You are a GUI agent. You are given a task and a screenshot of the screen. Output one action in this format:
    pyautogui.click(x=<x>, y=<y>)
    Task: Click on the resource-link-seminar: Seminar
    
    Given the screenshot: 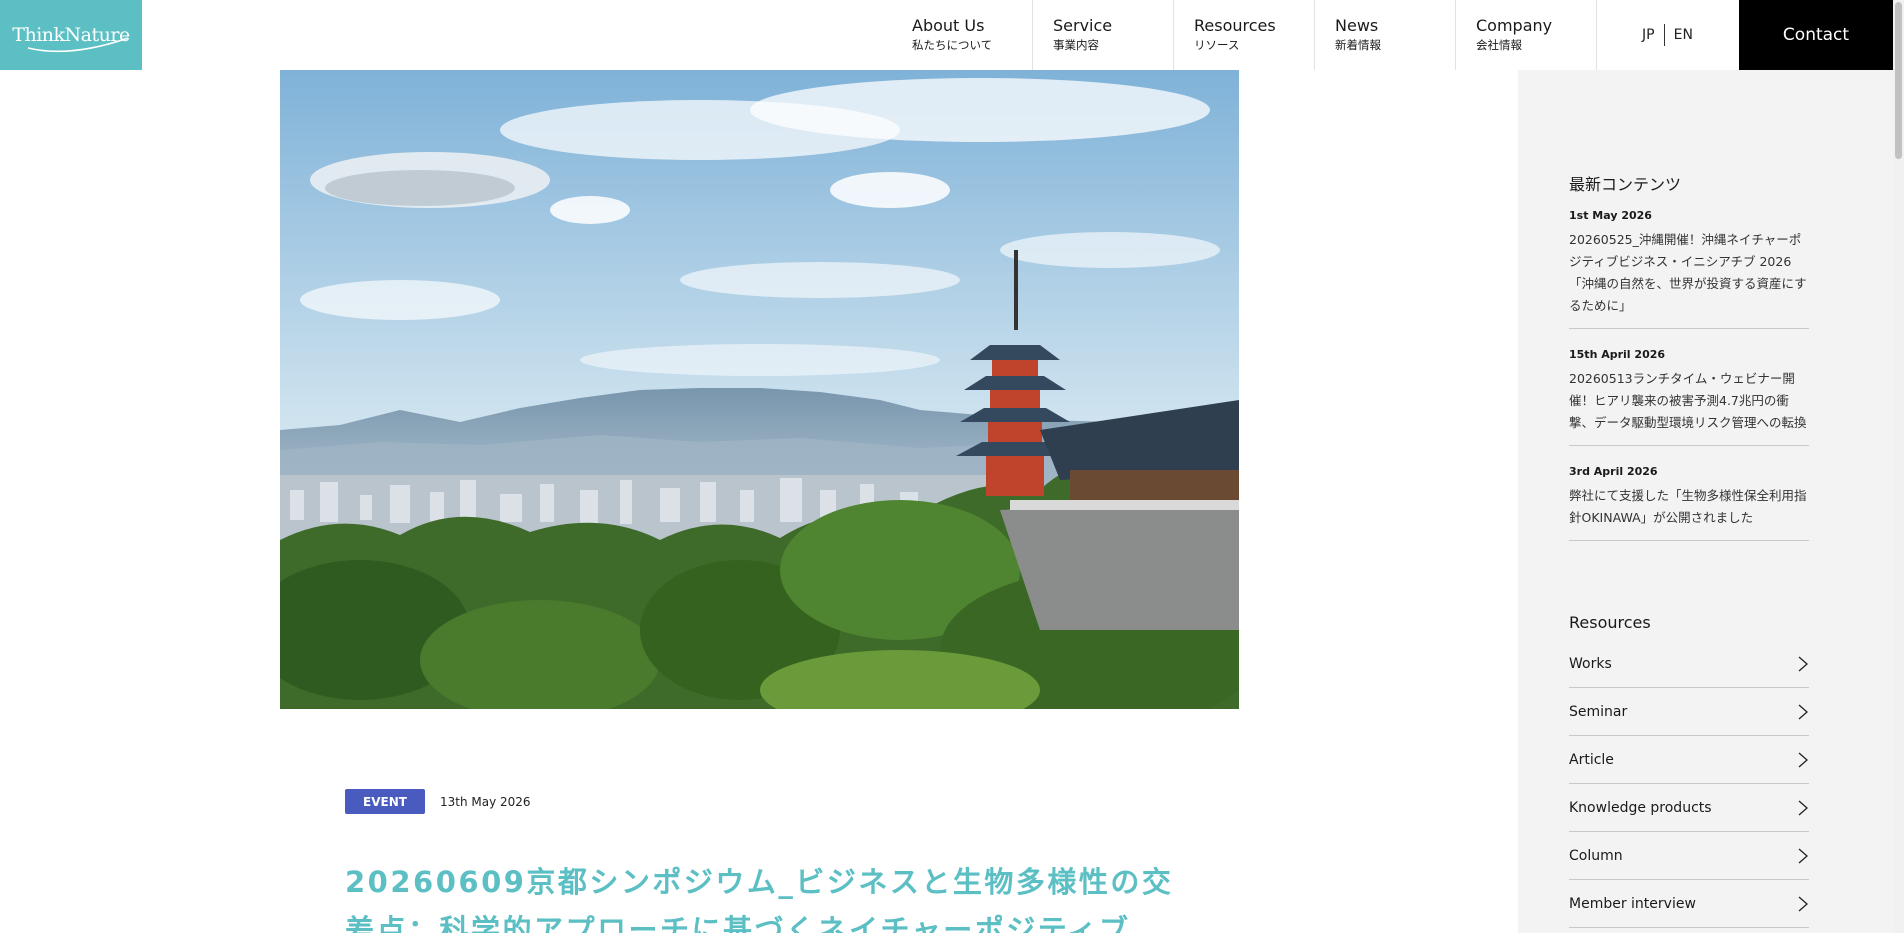 What is the action you would take?
    pyautogui.click(x=1689, y=712)
    